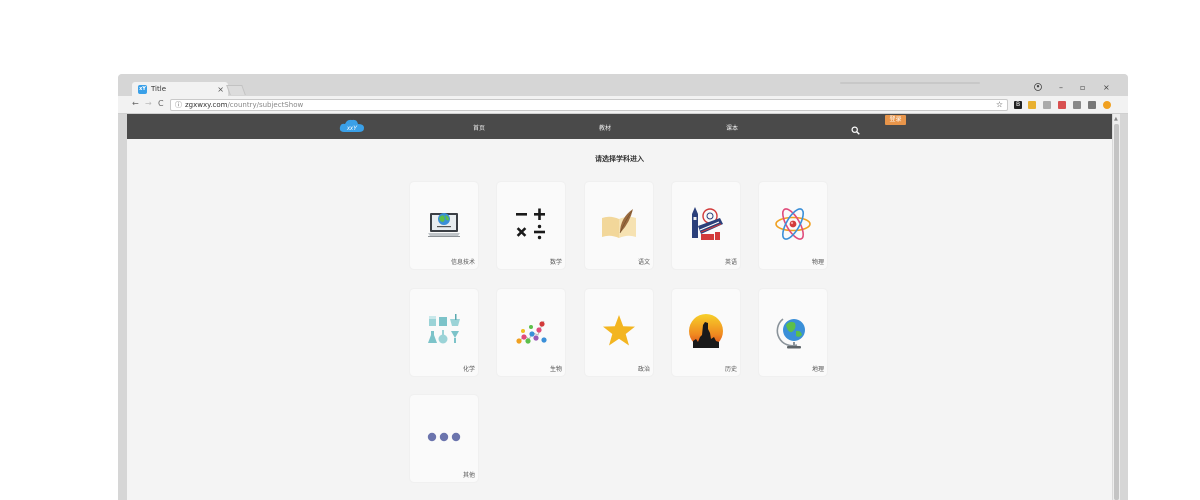 This screenshot has width=1200, height=500. What do you see at coordinates (1116, 312) in the screenshot?
I see `scroll-thumb` at bounding box center [1116, 312].